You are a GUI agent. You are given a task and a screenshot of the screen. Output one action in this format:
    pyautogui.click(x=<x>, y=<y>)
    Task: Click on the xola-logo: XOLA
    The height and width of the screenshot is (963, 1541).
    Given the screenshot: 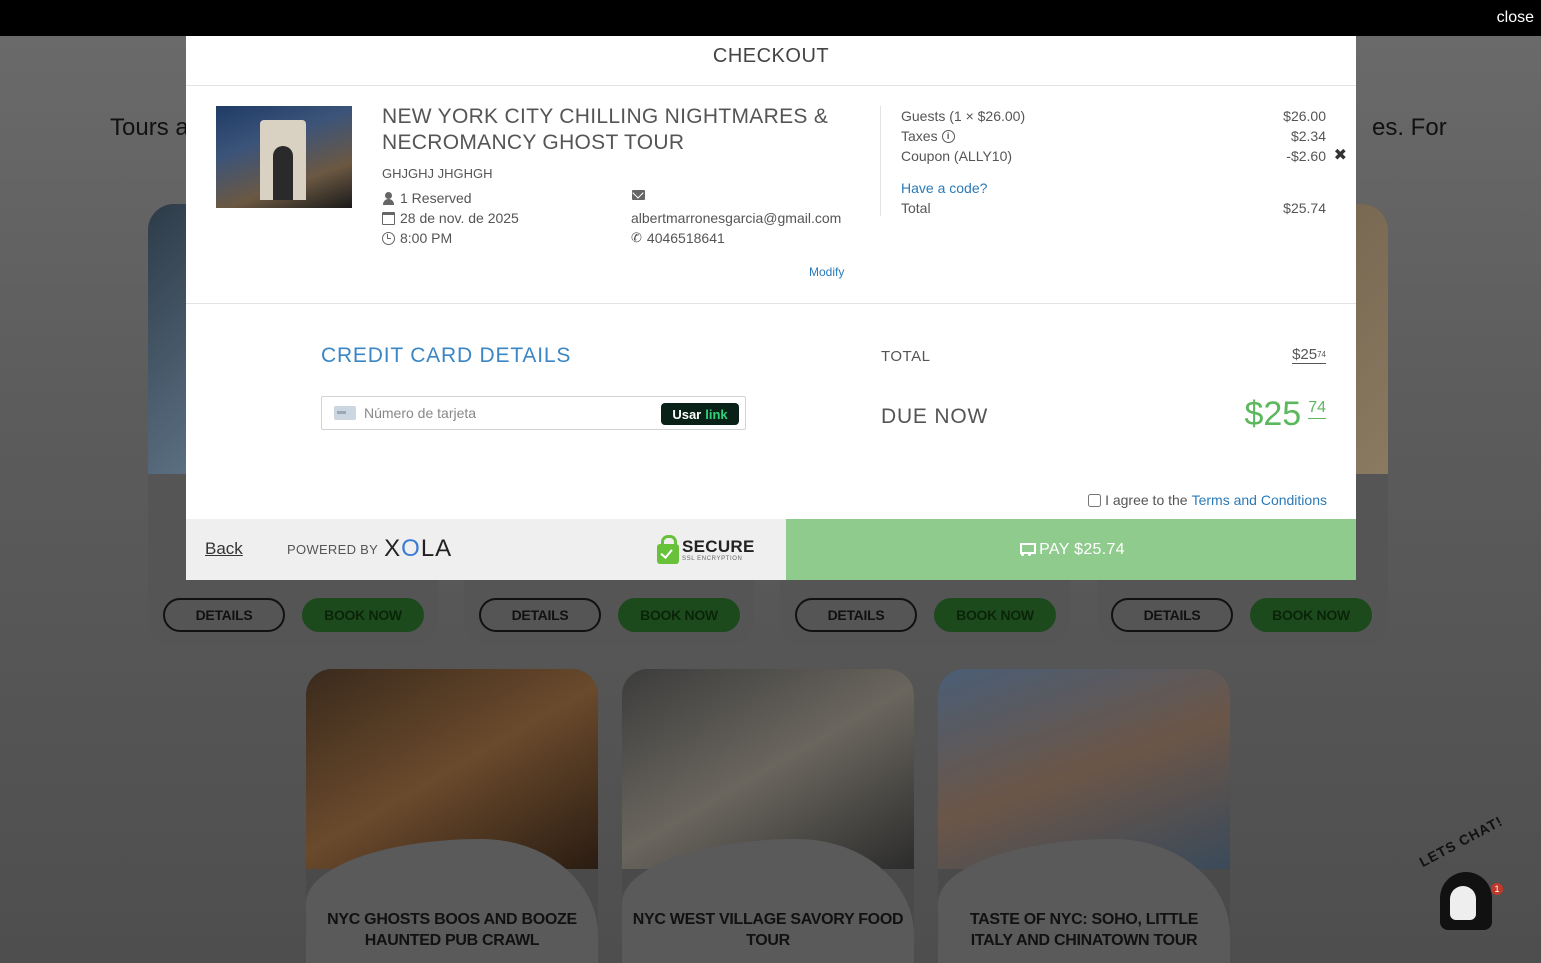 What is the action you would take?
    pyautogui.click(x=418, y=548)
    